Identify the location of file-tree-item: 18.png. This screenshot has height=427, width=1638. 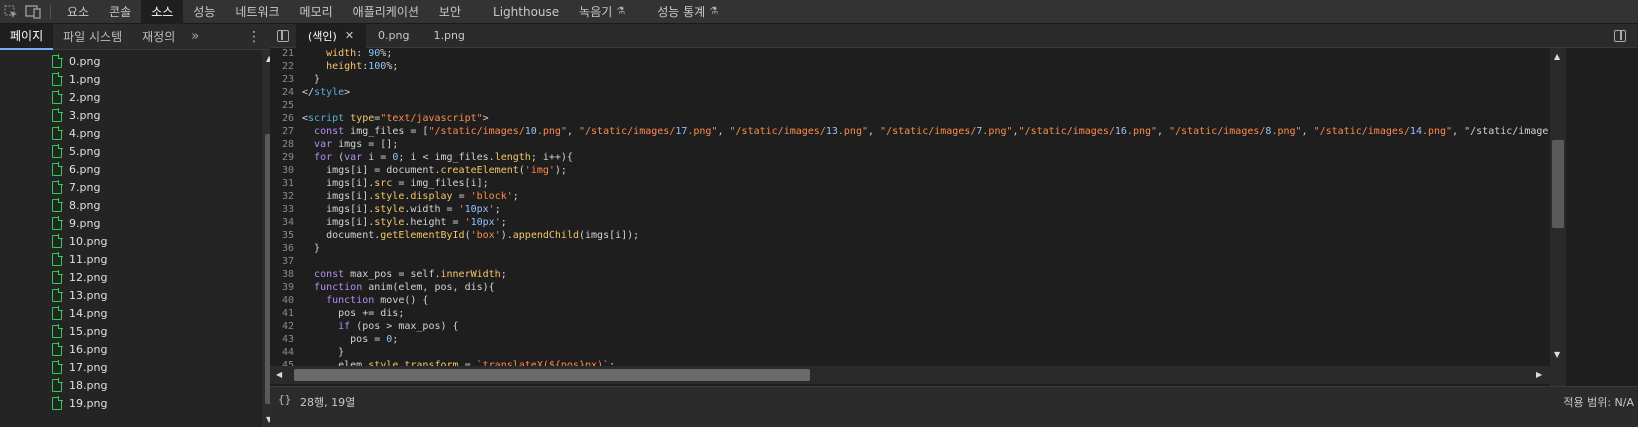
(79, 385).